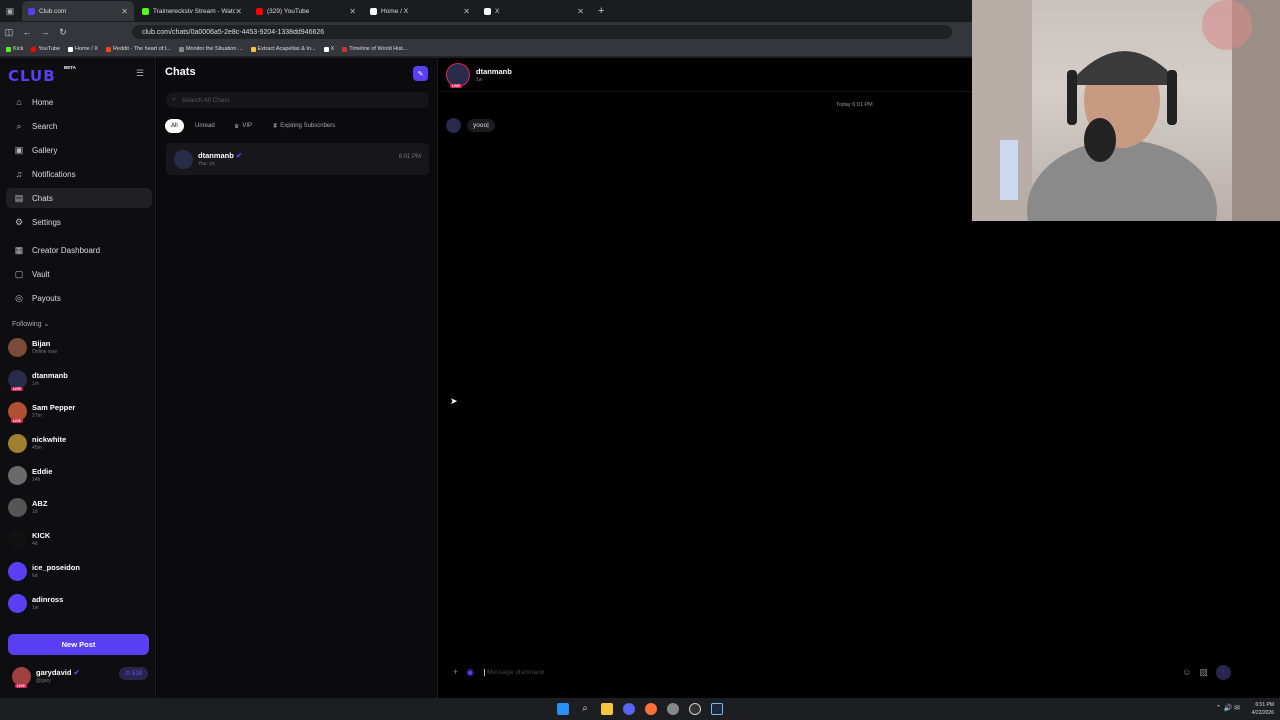 The height and width of the screenshot is (720, 1280). I want to click on browser-tab: Club.com ✕, so click(78, 11).